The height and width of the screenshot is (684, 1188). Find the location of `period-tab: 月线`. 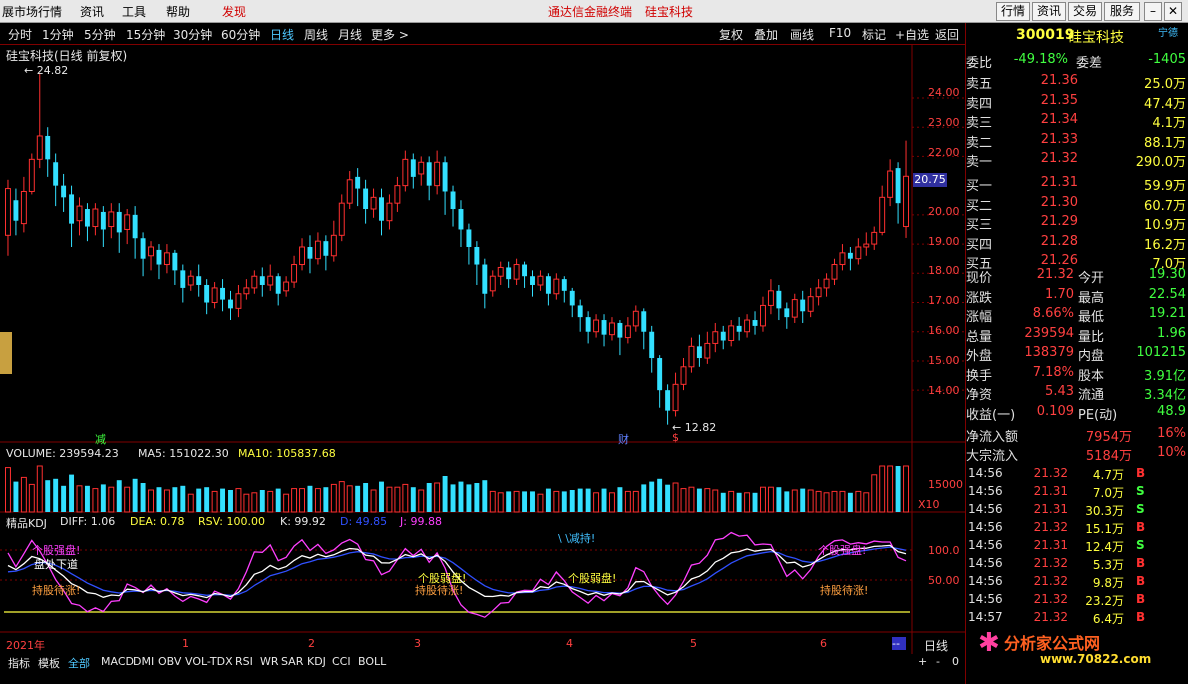

period-tab: 月线 is located at coordinates (350, 34).